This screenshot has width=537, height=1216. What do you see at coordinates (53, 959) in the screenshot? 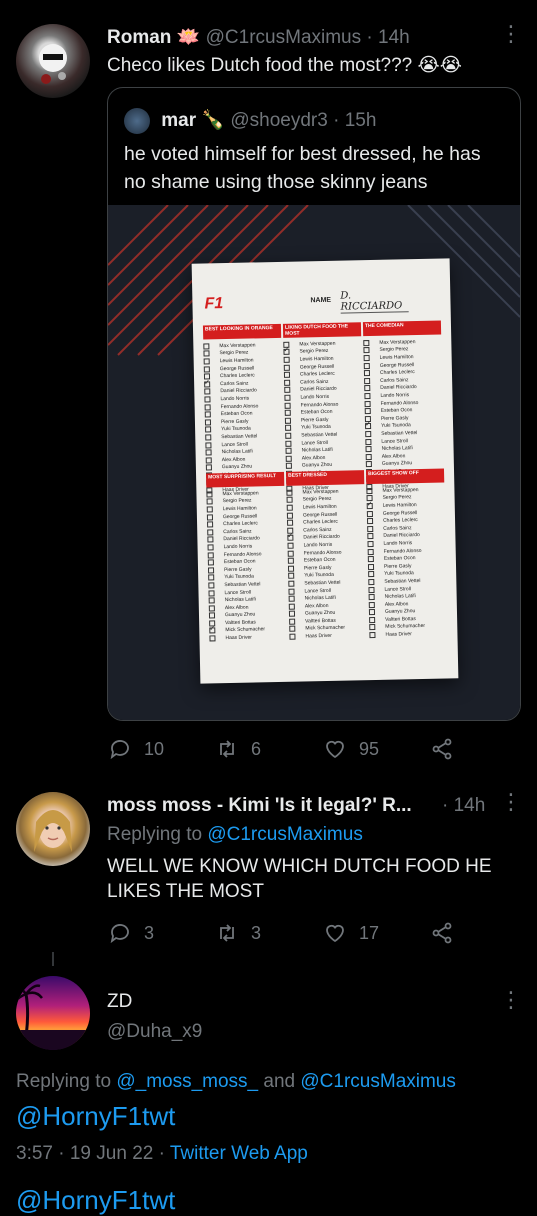
I see `thread-connector` at bounding box center [53, 959].